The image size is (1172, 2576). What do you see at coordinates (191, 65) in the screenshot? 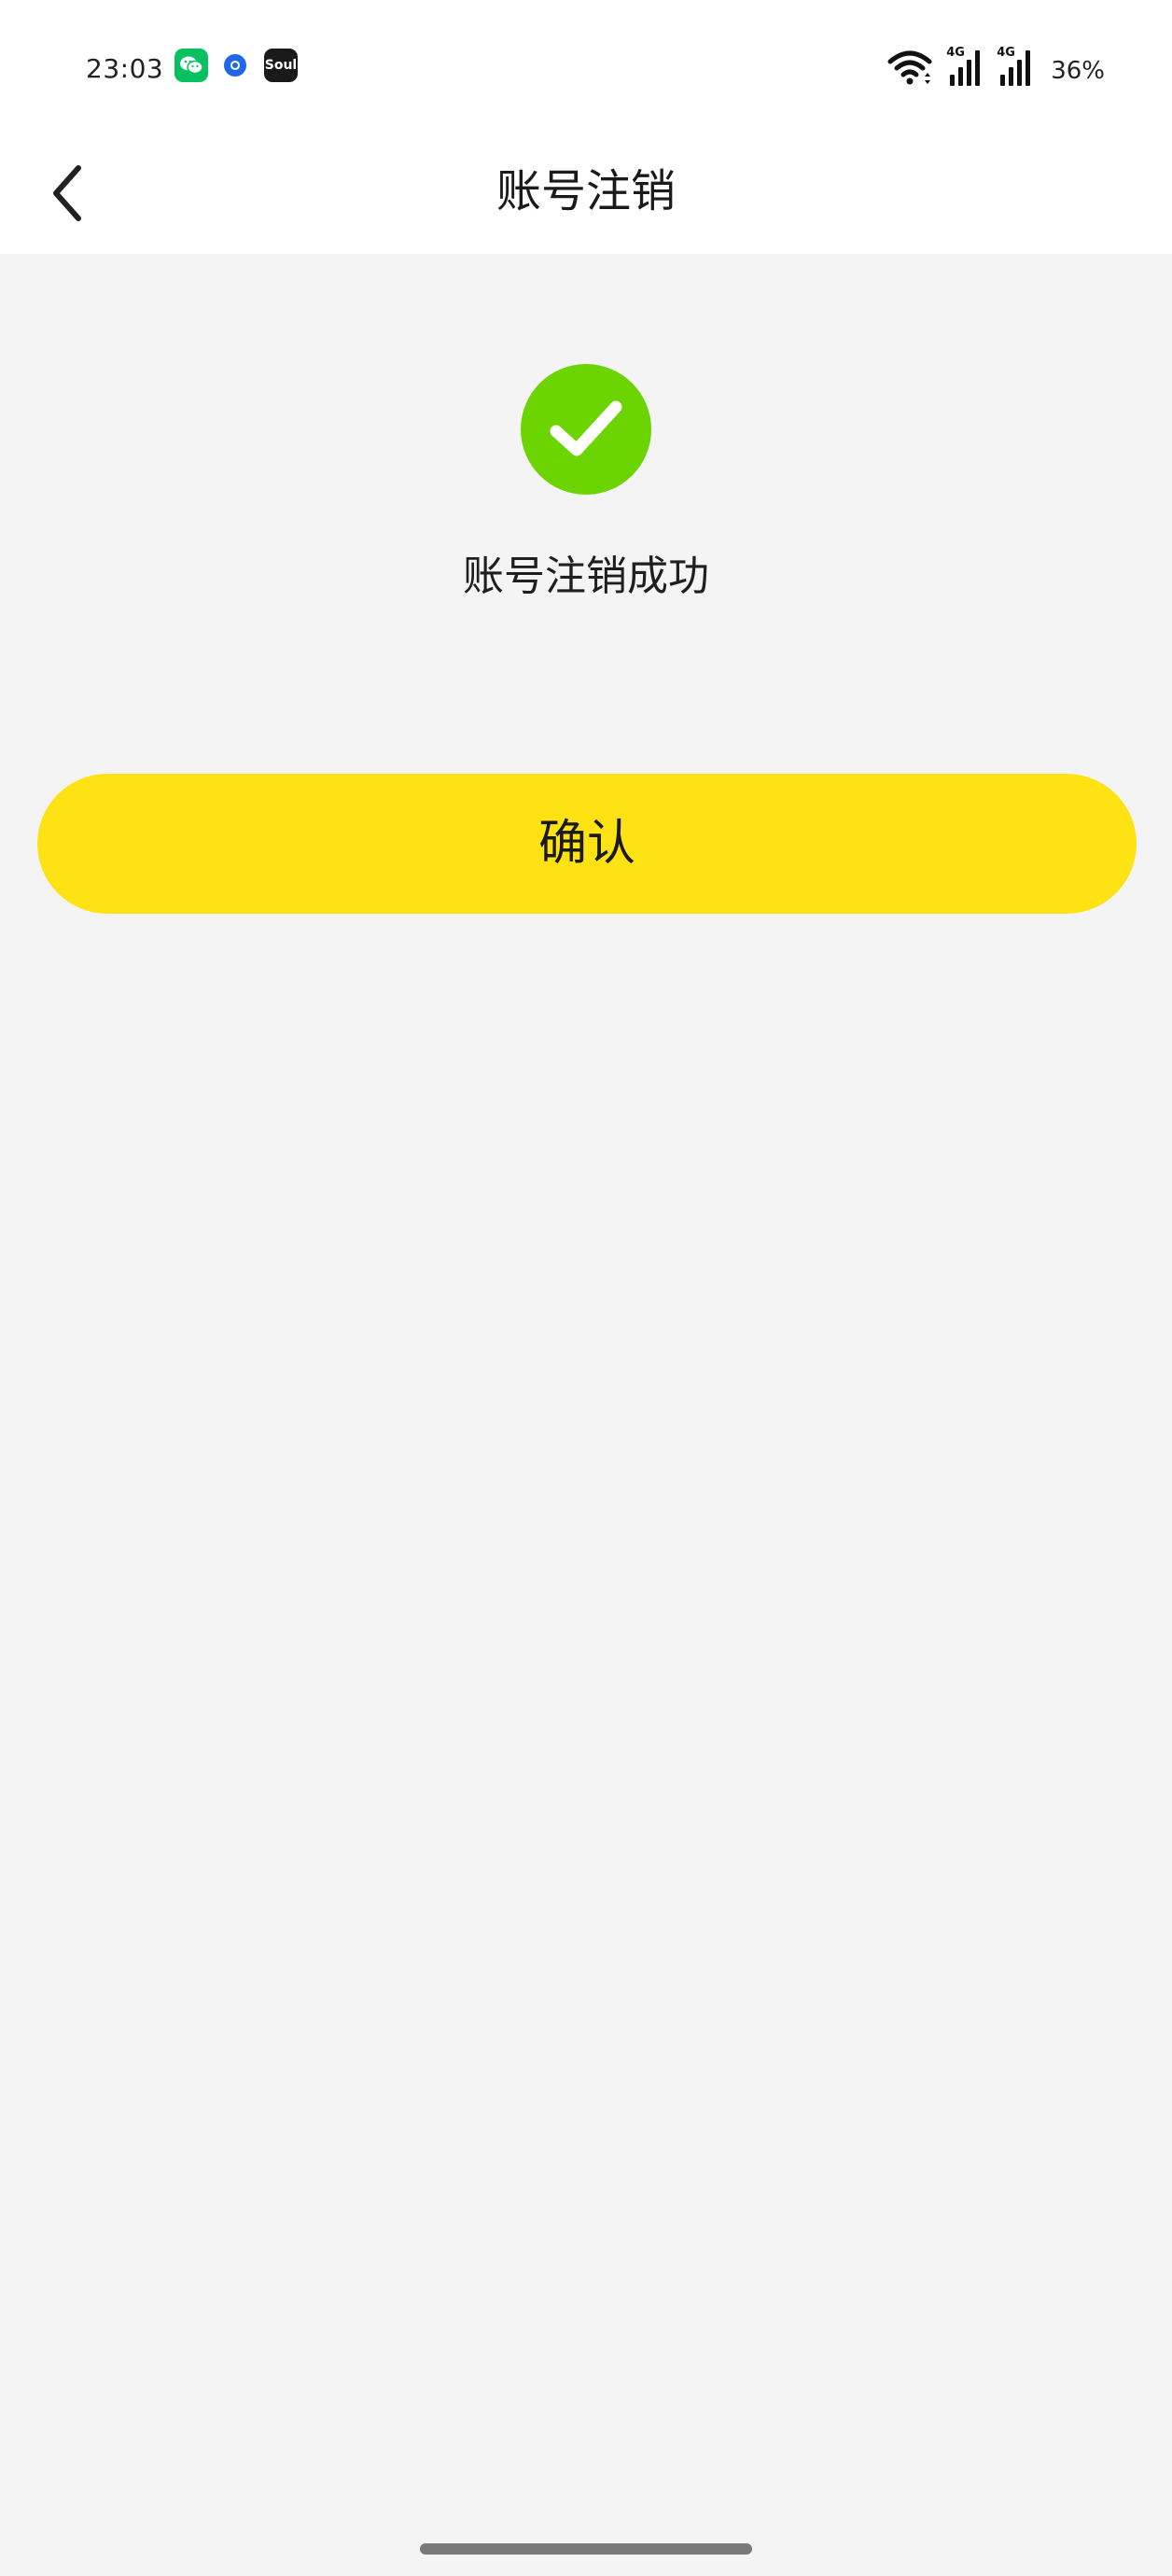
I see `wechat-icon` at bounding box center [191, 65].